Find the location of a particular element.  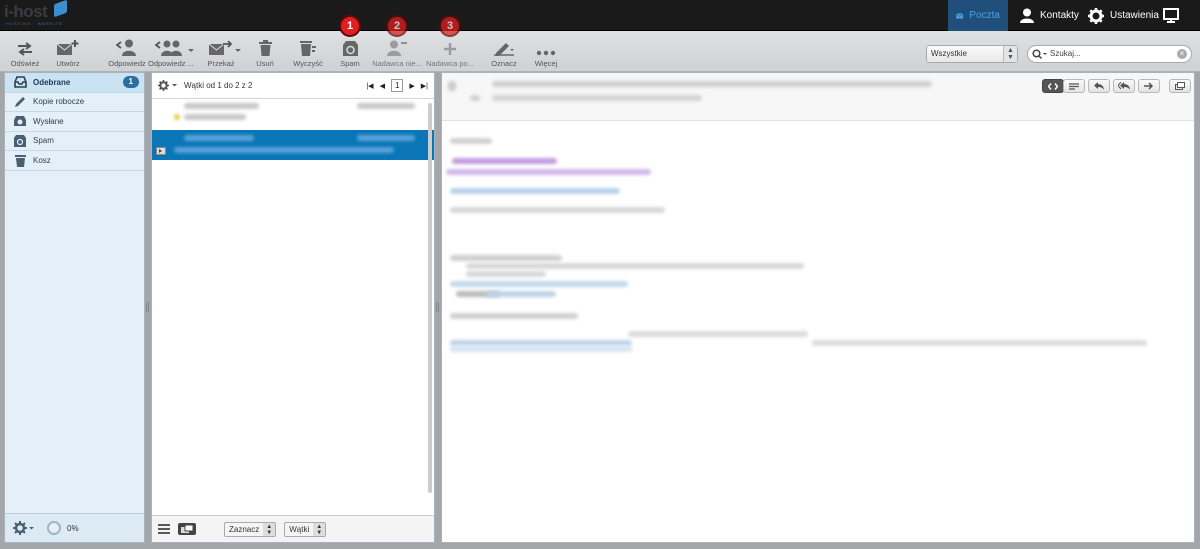

unread-count-badge: 1 is located at coordinates (130, 82).